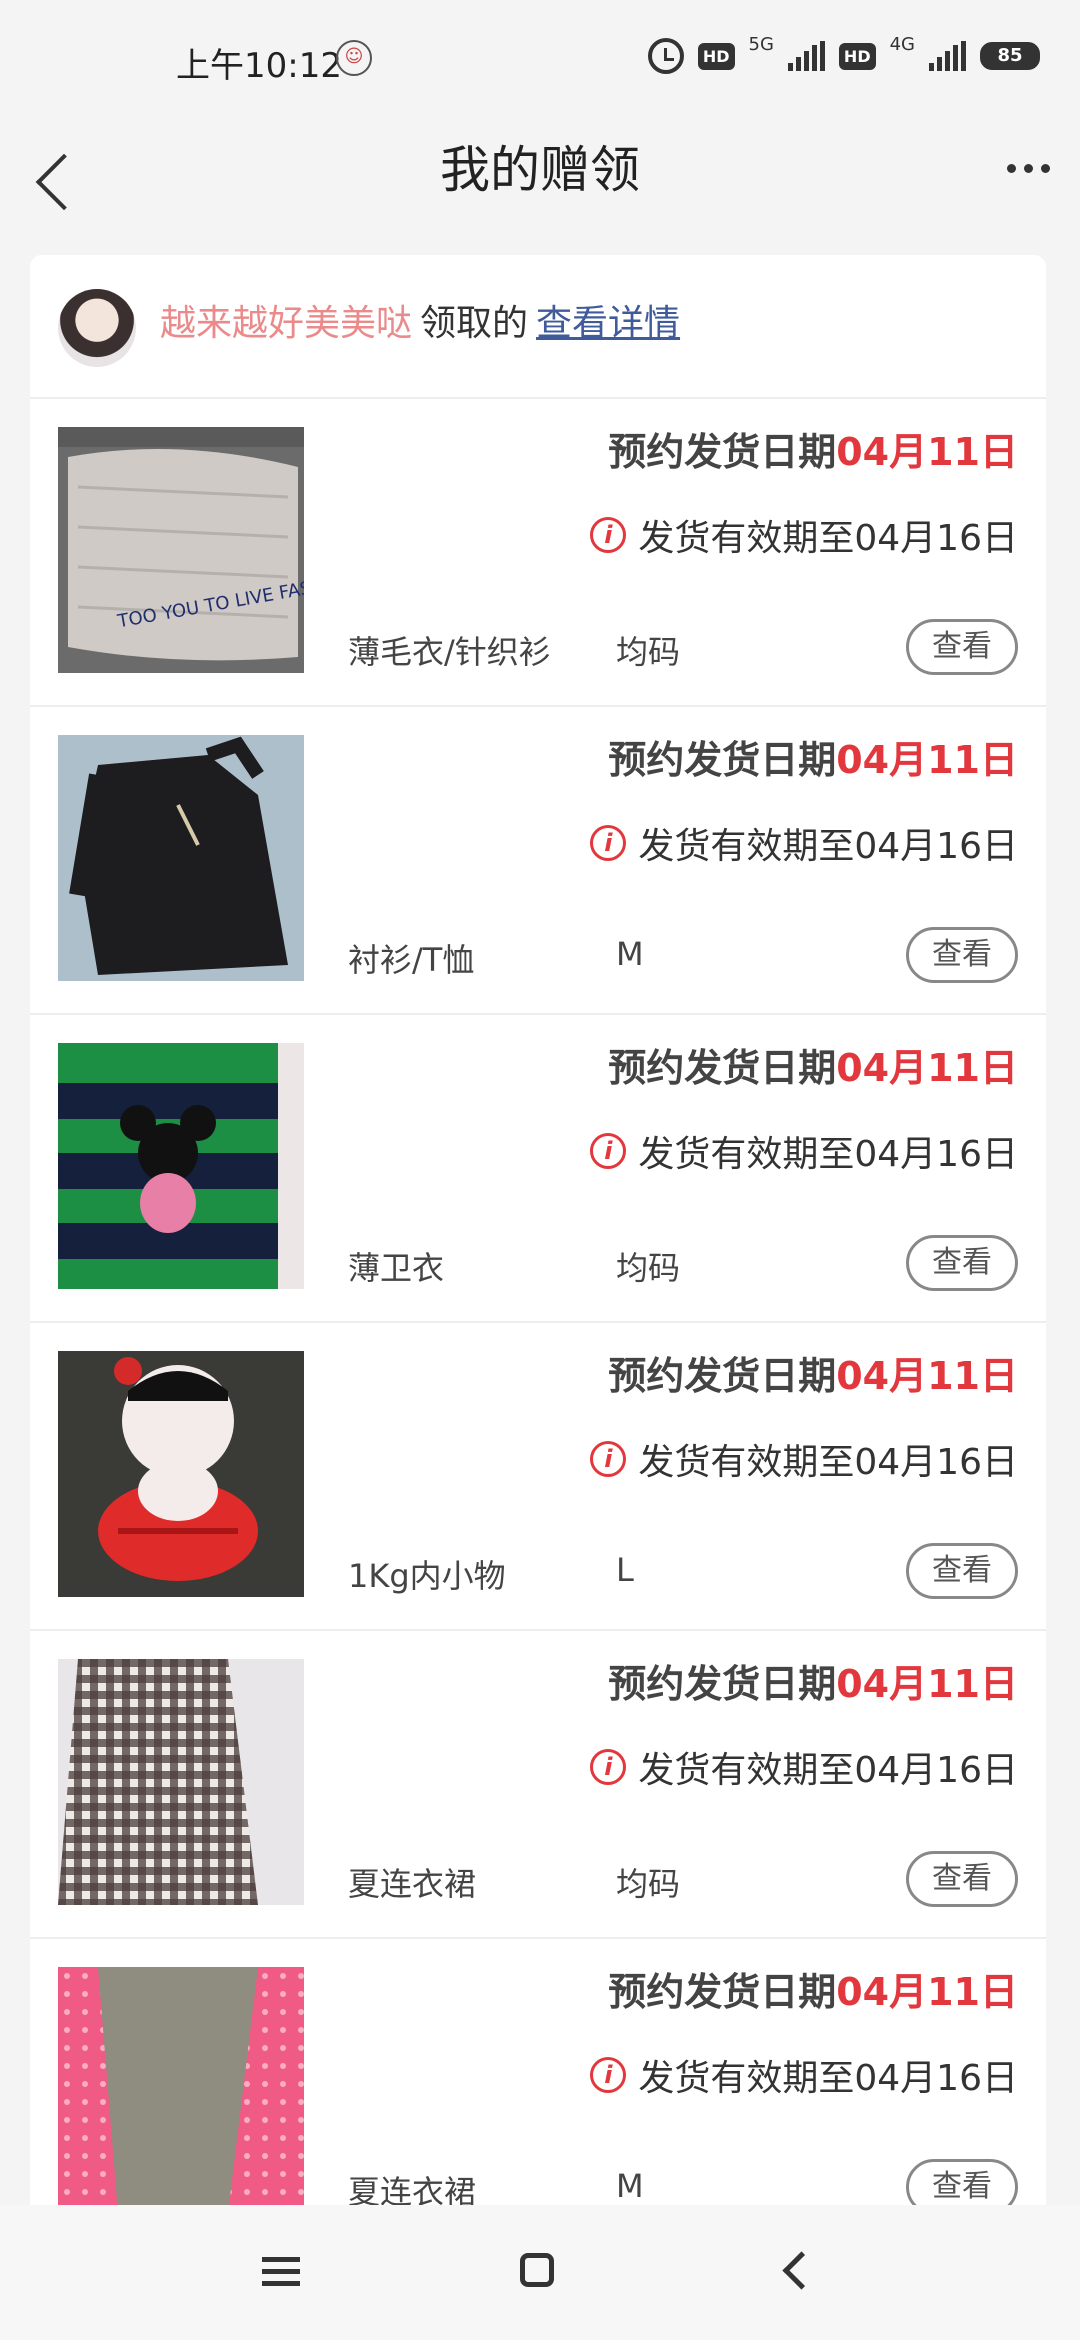 The width and height of the screenshot is (1080, 2340). What do you see at coordinates (181, 550) in the screenshot?
I see `product-thumbnail: TOO YOU TO LIVE FAST` at bounding box center [181, 550].